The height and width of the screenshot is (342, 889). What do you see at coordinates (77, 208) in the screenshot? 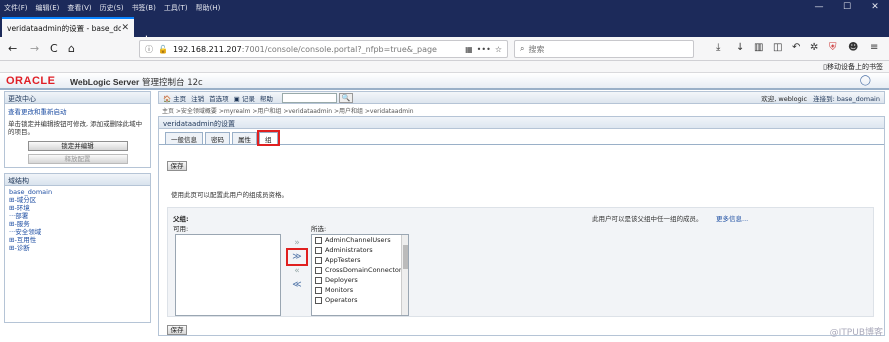
I see `tree-item-environment: ⊞-环境` at bounding box center [77, 208].